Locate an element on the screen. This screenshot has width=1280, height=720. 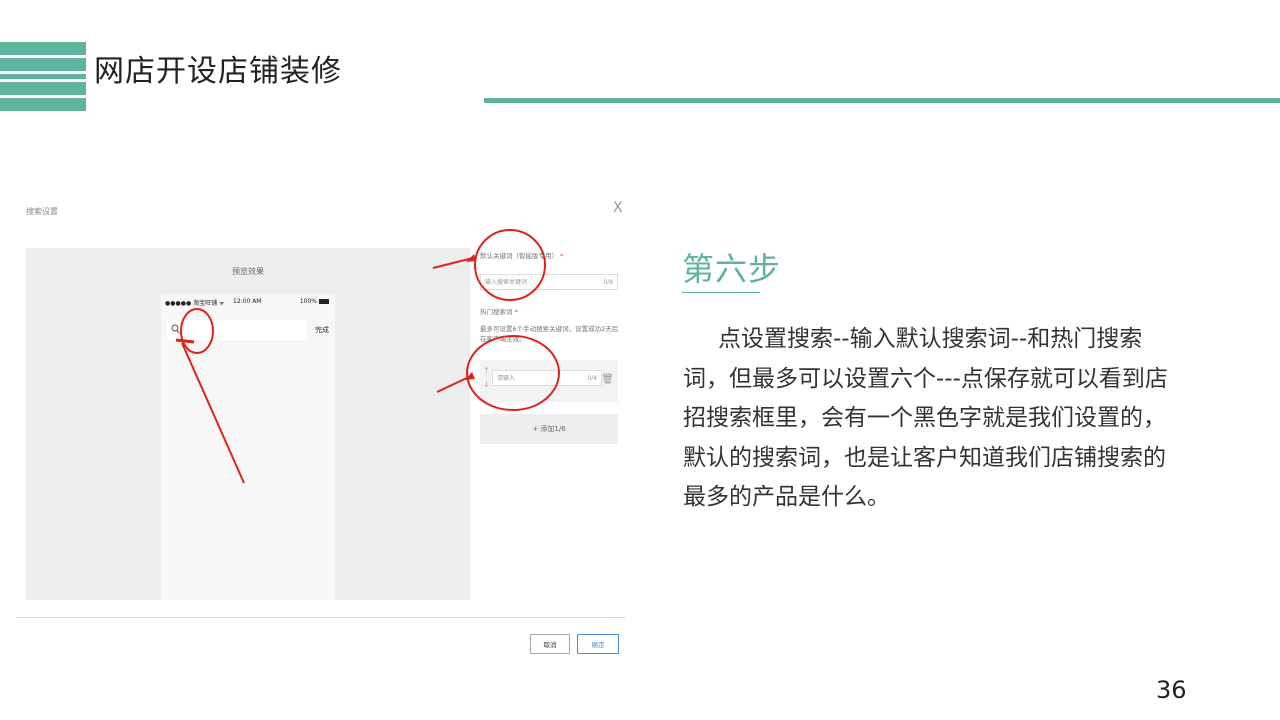
default-keyword-input: 输入搜索关键词 0/8 is located at coordinates (549, 282).